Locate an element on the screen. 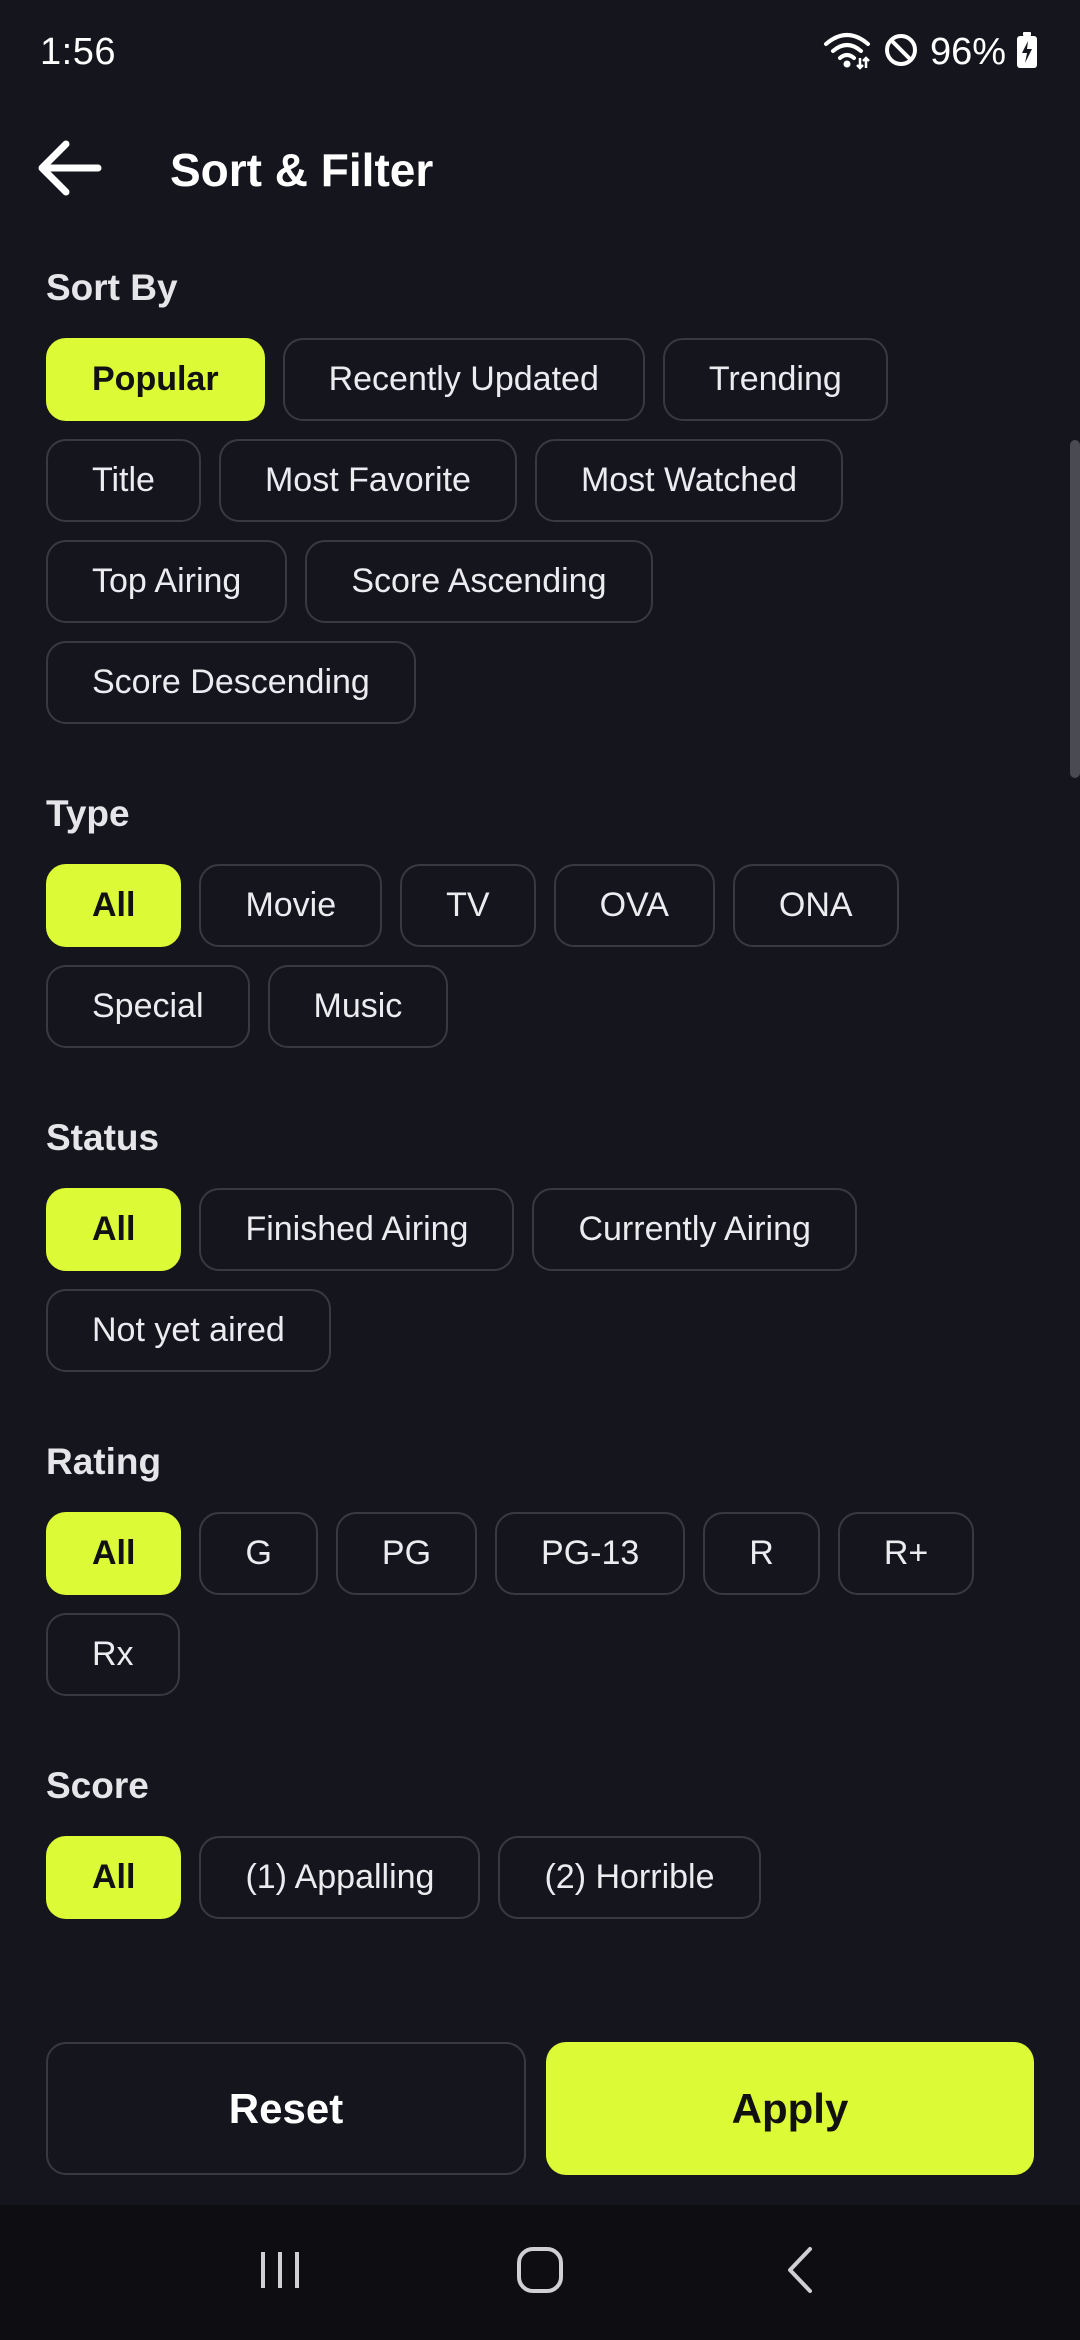  chip-sort-by-most-watched: Most Watched is located at coordinates (688, 480).